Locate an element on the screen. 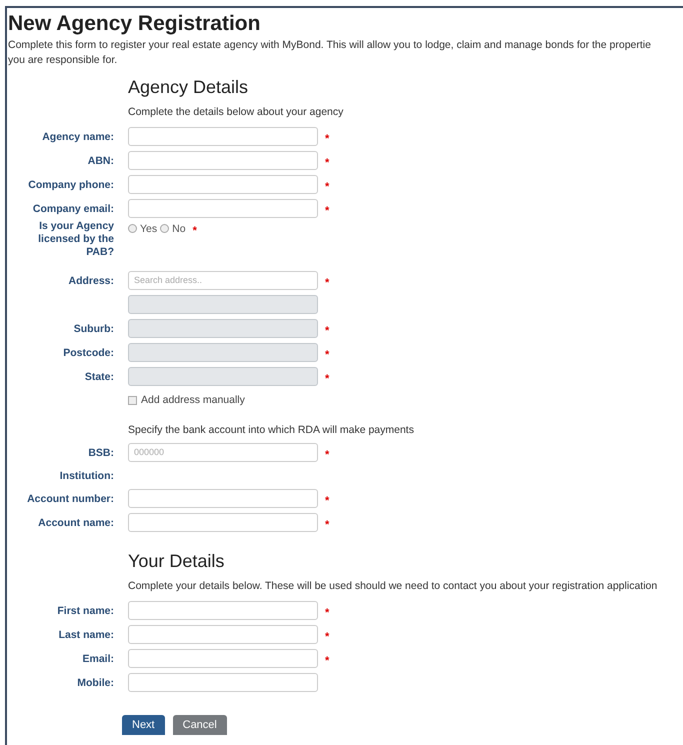  field-label: Agency name: is located at coordinates (78, 137).